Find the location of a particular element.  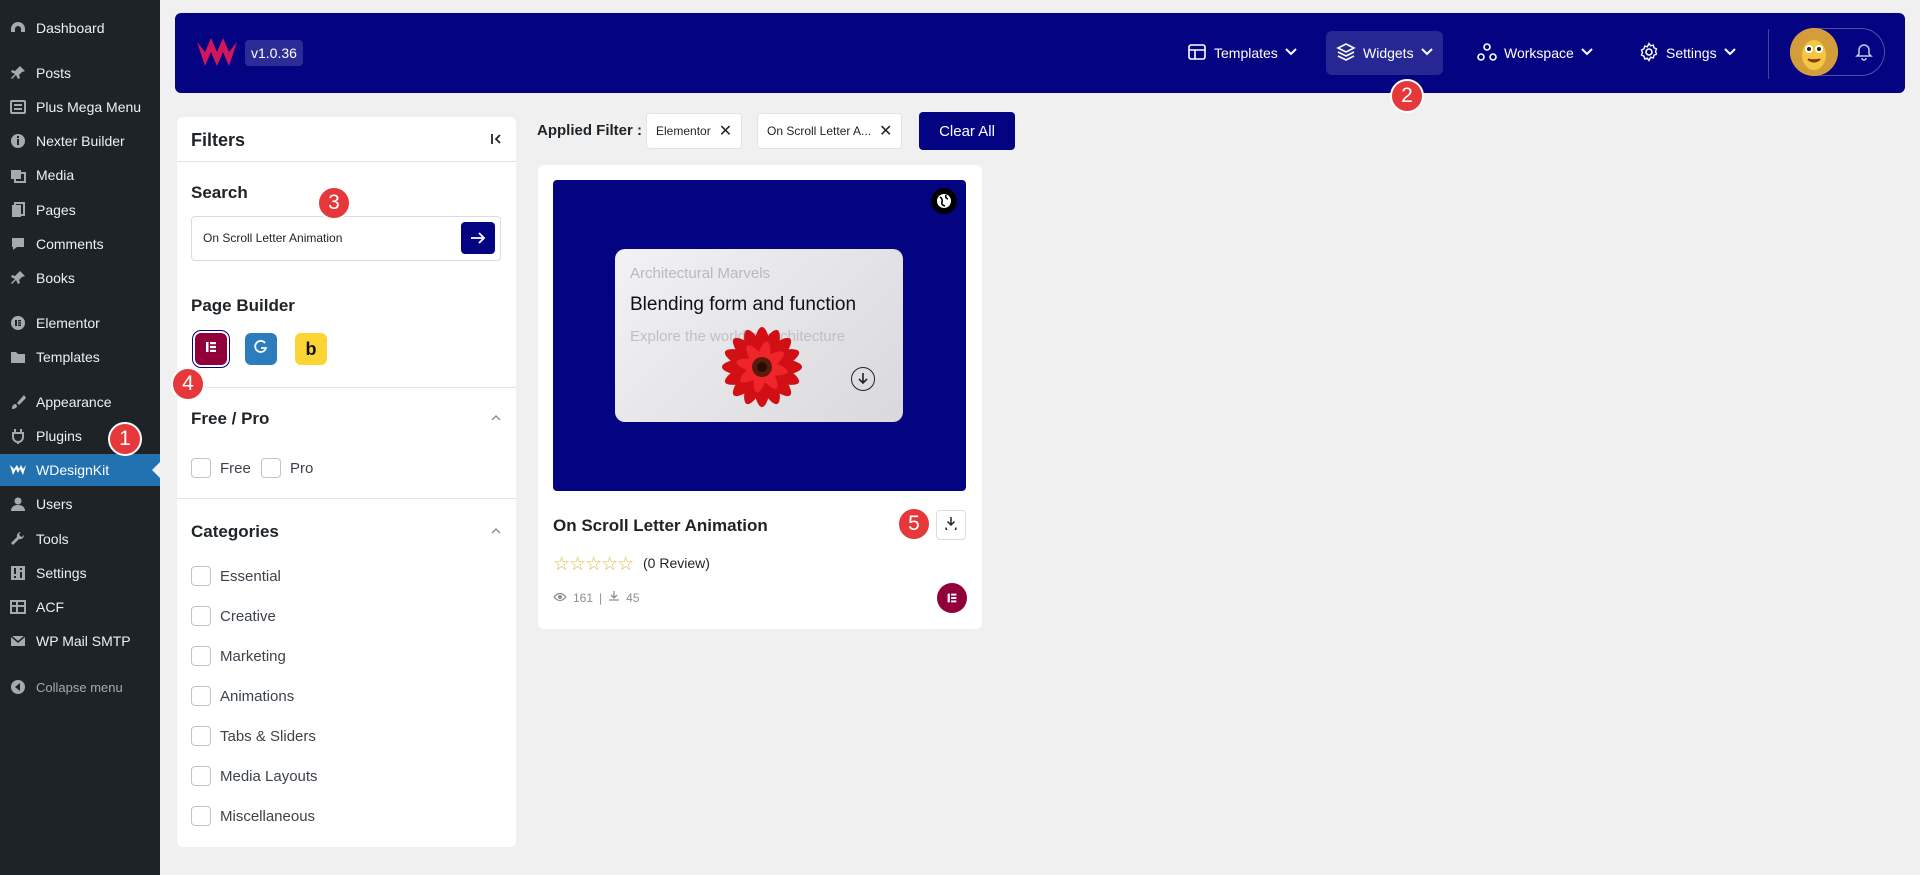

sidebar-item-comments: Comments is located at coordinates (80, 244).